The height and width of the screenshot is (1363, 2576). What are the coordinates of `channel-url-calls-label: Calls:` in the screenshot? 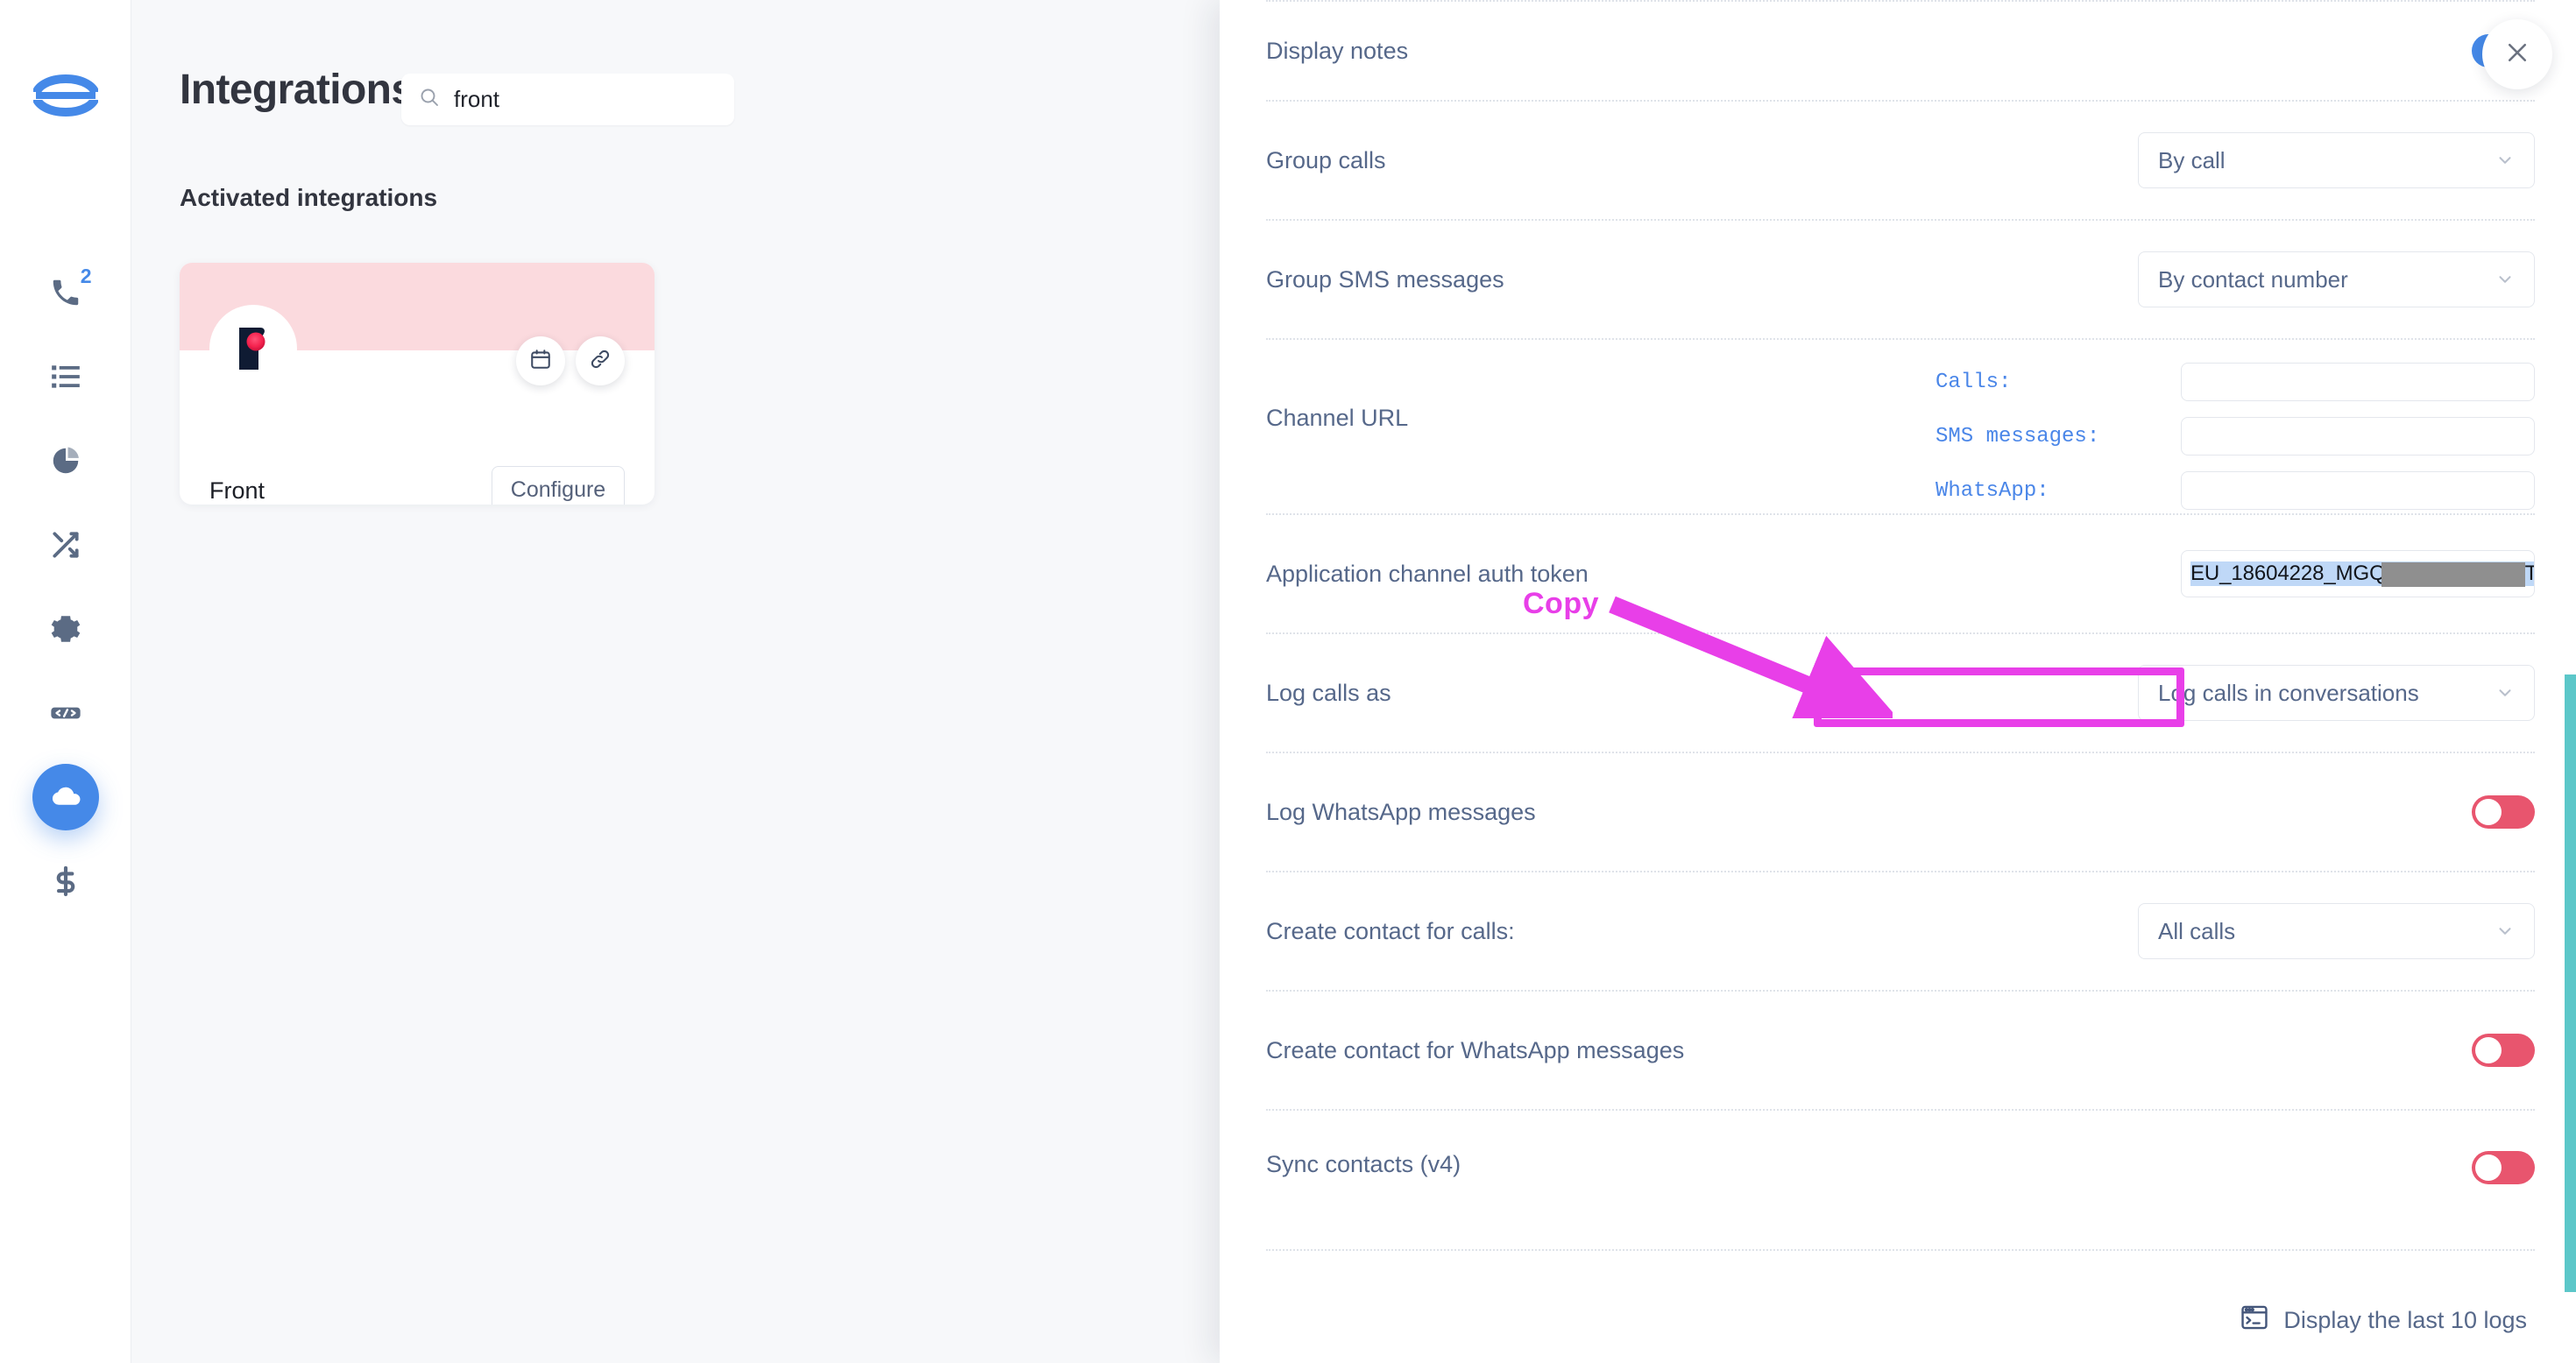 It's located at (1974, 382).